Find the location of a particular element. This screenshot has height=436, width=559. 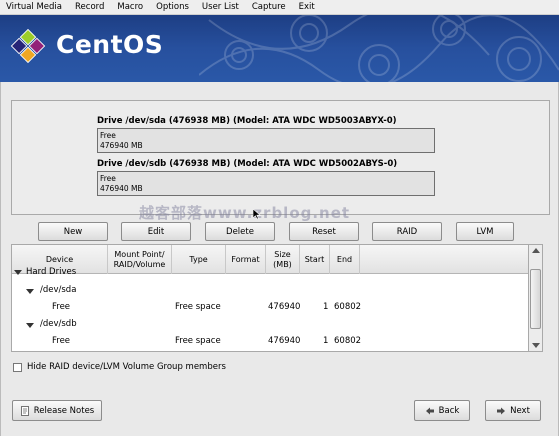

hide-raid-checkbox is located at coordinates (17, 367).